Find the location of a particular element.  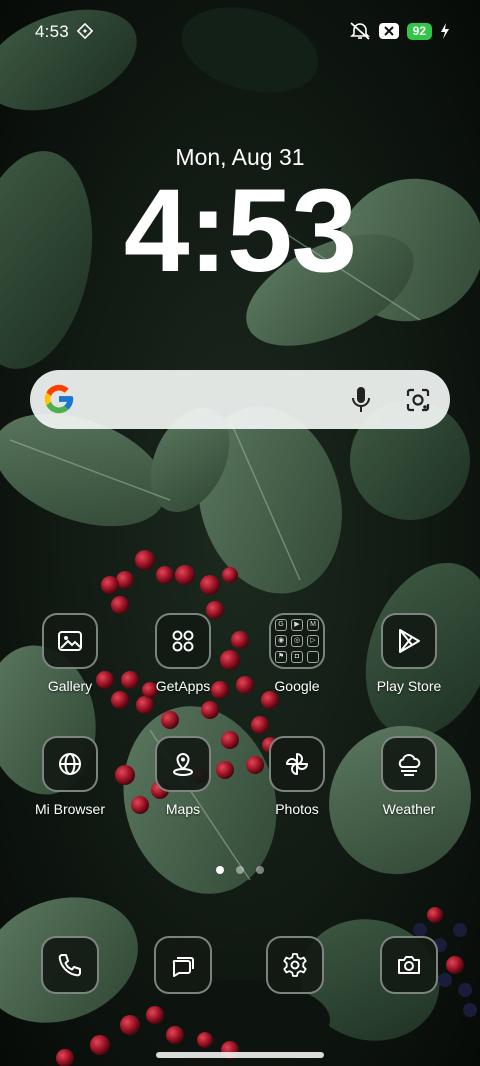

app-maps: Maps is located at coordinates (183, 776).